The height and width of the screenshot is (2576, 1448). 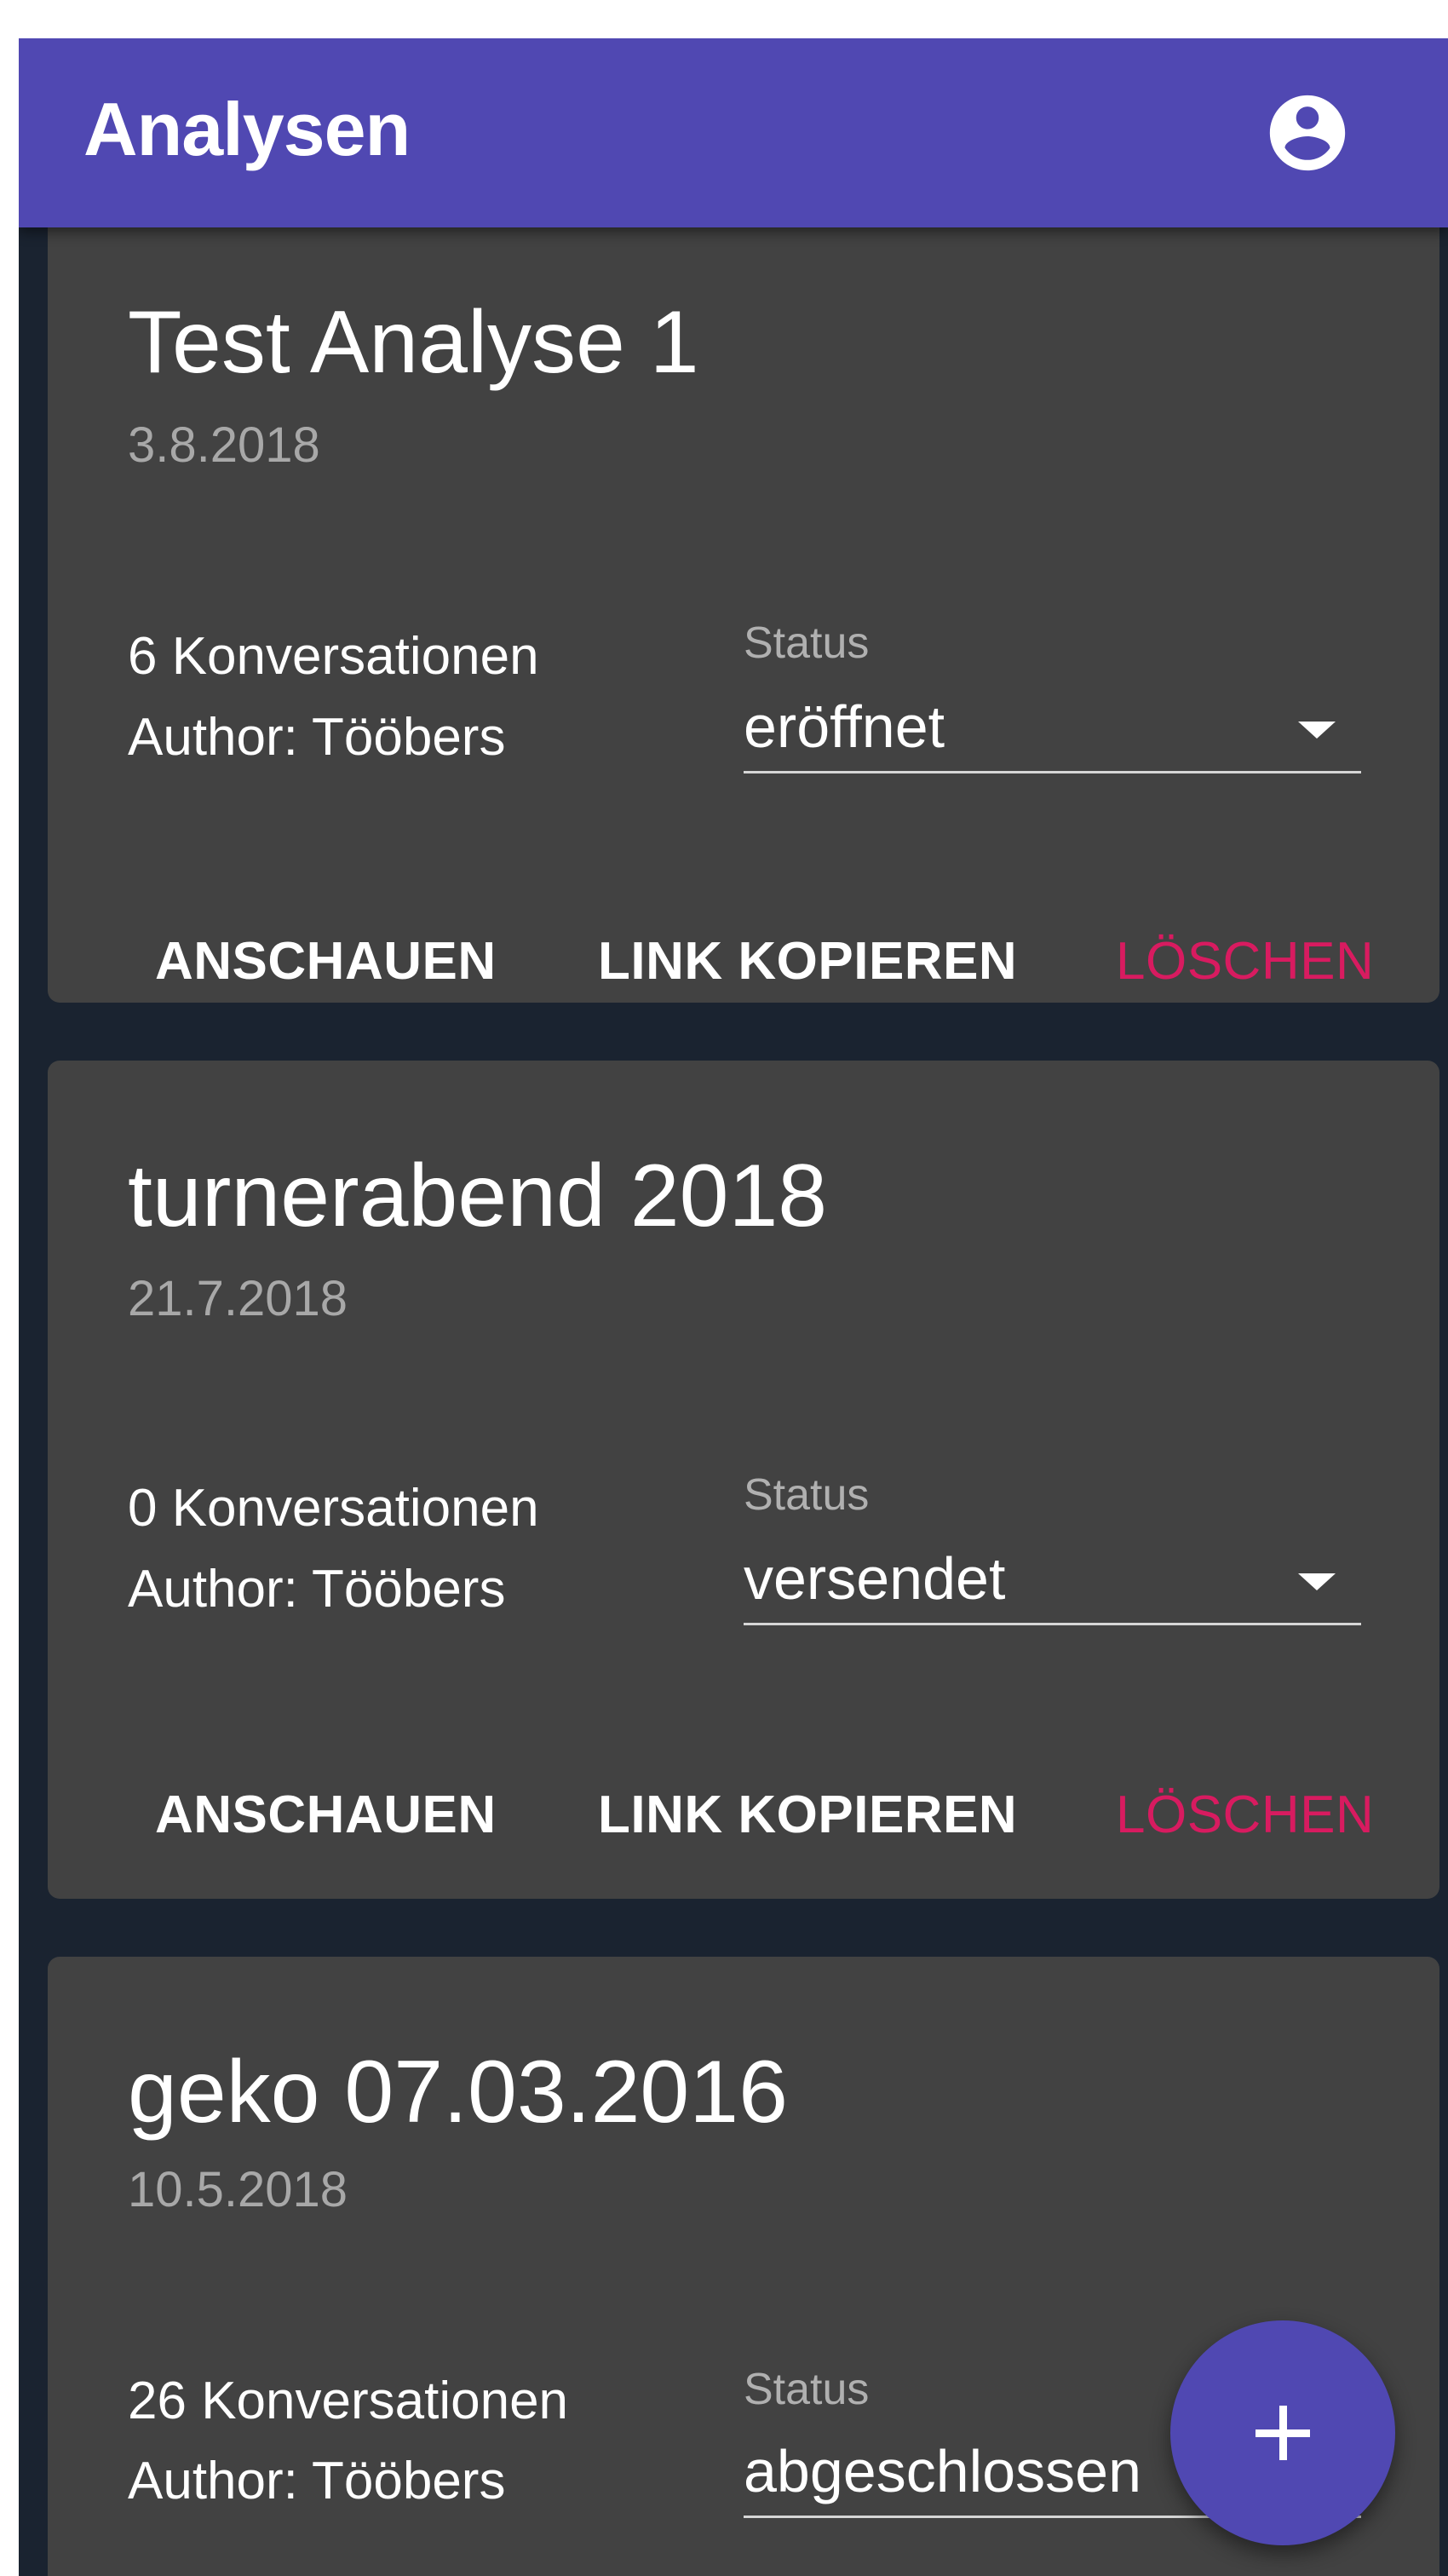 What do you see at coordinates (224, 445) in the screenshot?
I see `card-date: 3.8.2018` at bounding box center [224, 445].